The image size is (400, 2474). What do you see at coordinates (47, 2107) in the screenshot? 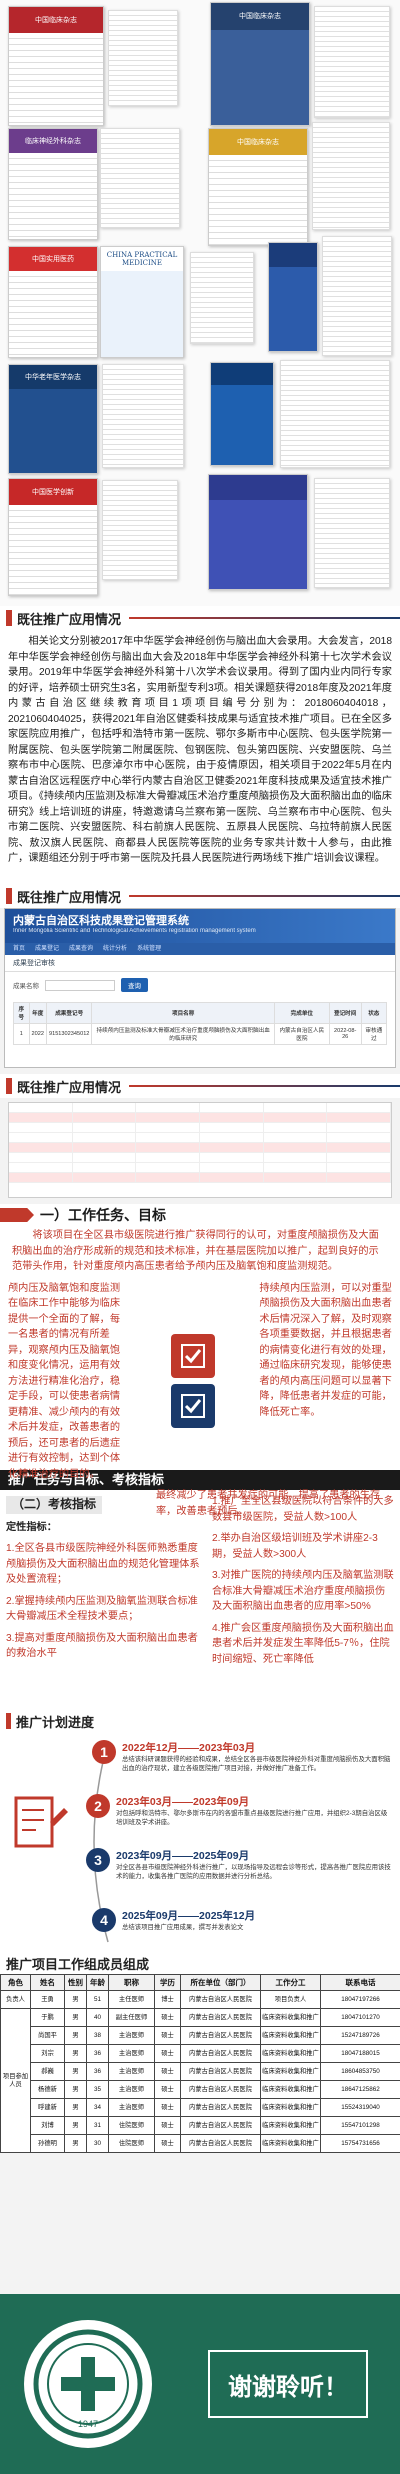
I see `table-cell: 呼建新` at bounding box center [47, 2107].